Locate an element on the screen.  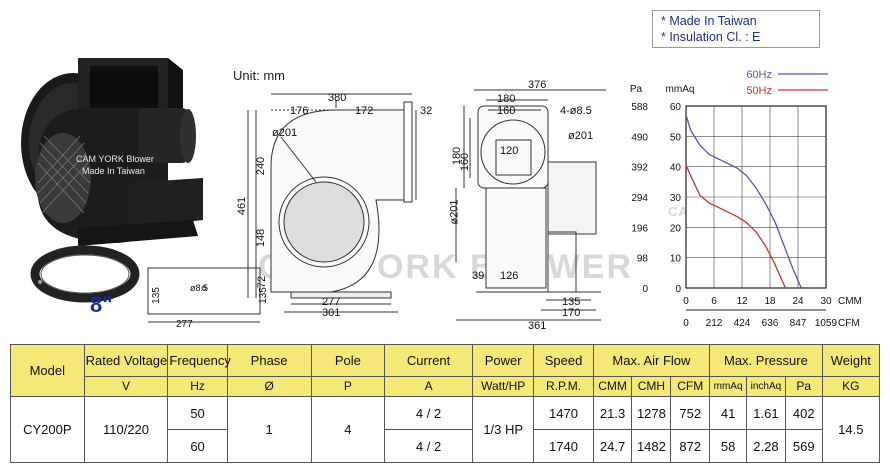
dim-base-hole: ø8.5 is located at coordinates (199, 288).